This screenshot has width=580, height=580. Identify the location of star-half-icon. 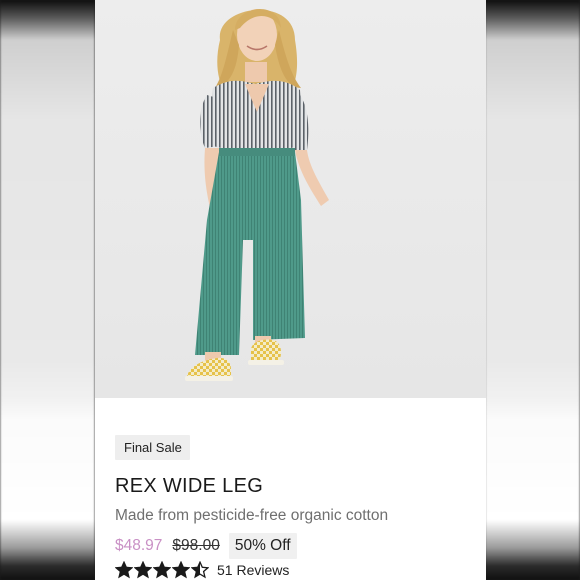
(200, 570).